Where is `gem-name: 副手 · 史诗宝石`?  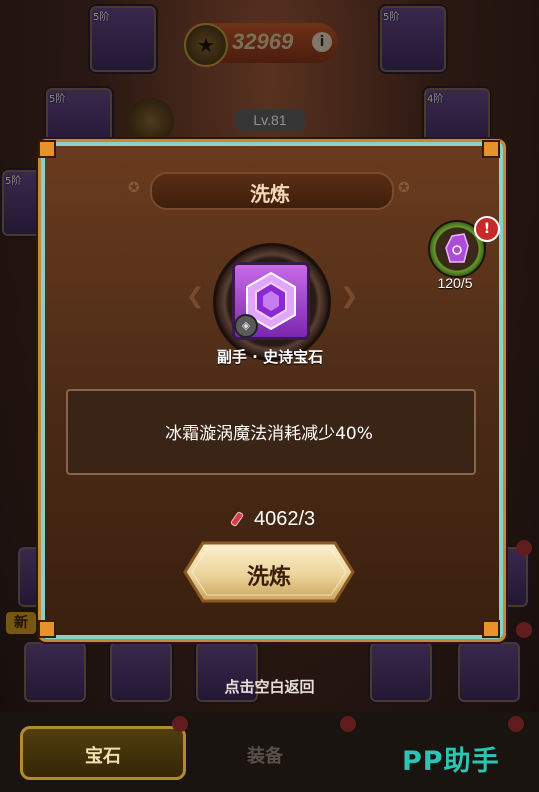
gem-name: 副手 · 史诗宝石 is located at coordinates (270, 357).